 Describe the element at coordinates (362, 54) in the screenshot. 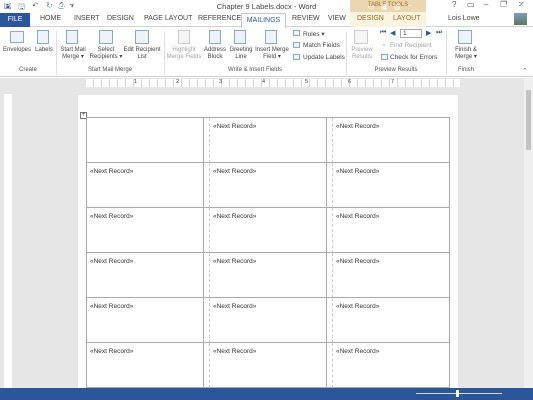

I see `preview-results-button: Preview Results` at that location.